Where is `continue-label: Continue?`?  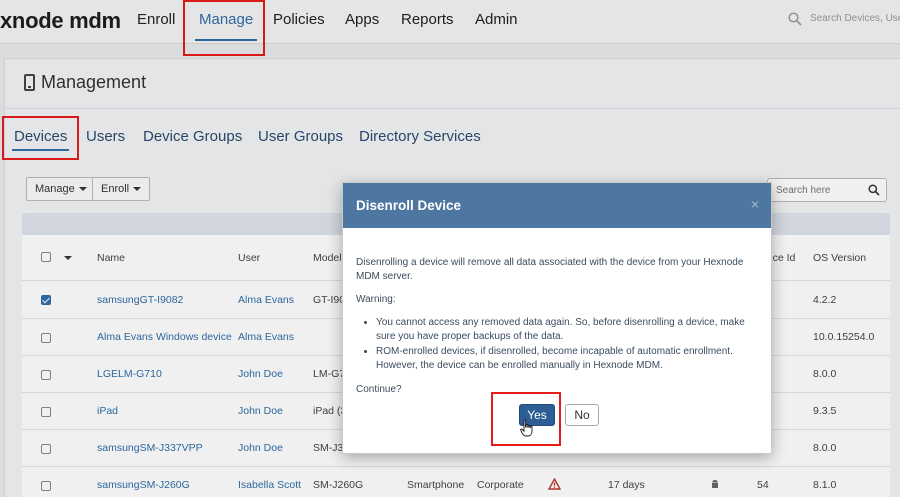 continue-label: Continue? is located at coordinates (379, 389).